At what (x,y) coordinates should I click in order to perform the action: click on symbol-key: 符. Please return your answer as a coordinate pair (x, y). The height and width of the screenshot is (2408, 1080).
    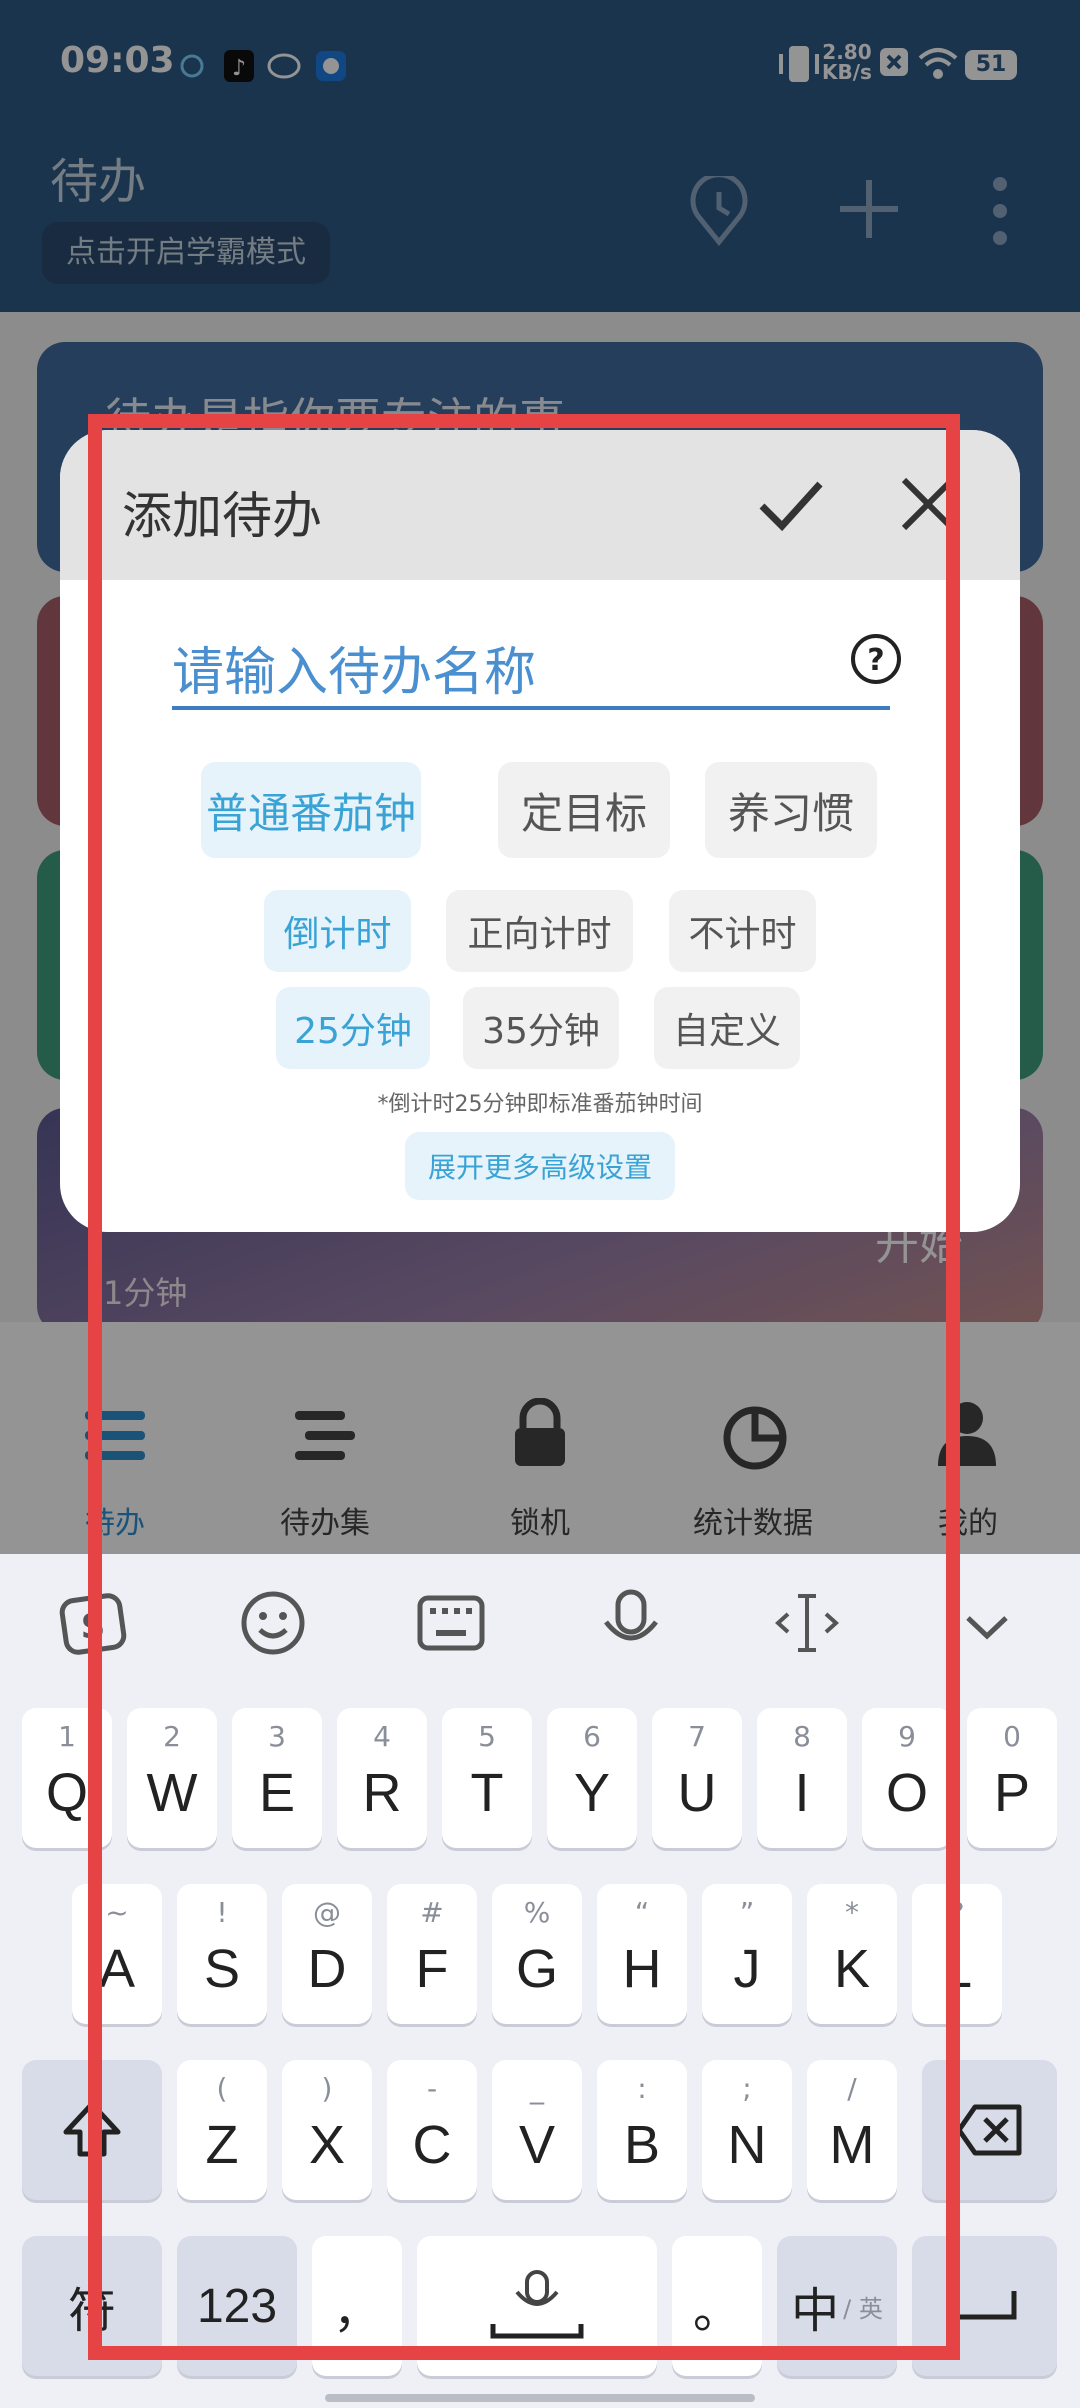
    Looking at the image, I should click on (92, 2306).